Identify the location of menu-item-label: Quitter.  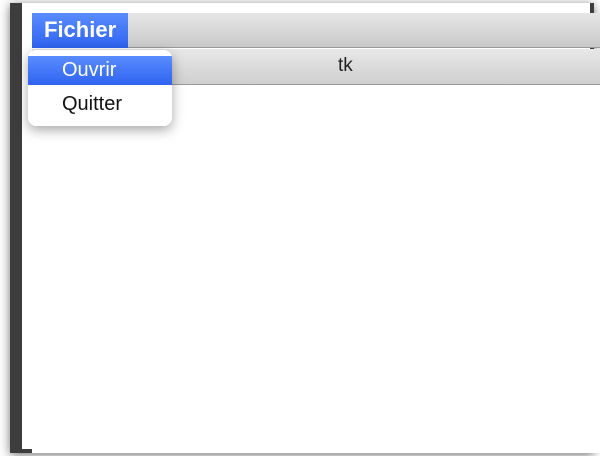
(92, 104).